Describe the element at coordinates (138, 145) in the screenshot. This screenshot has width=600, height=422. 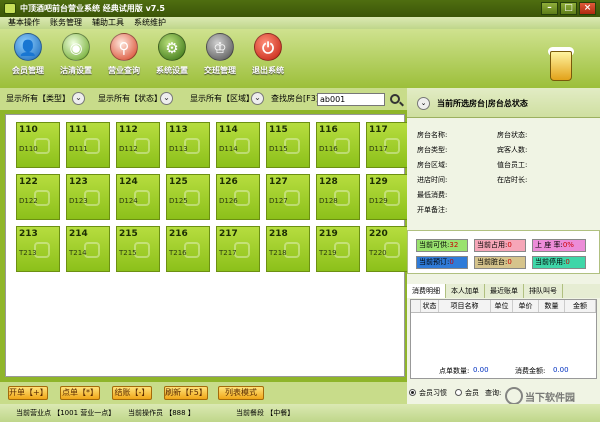
I see `room-tile: 112 D112` at that location.